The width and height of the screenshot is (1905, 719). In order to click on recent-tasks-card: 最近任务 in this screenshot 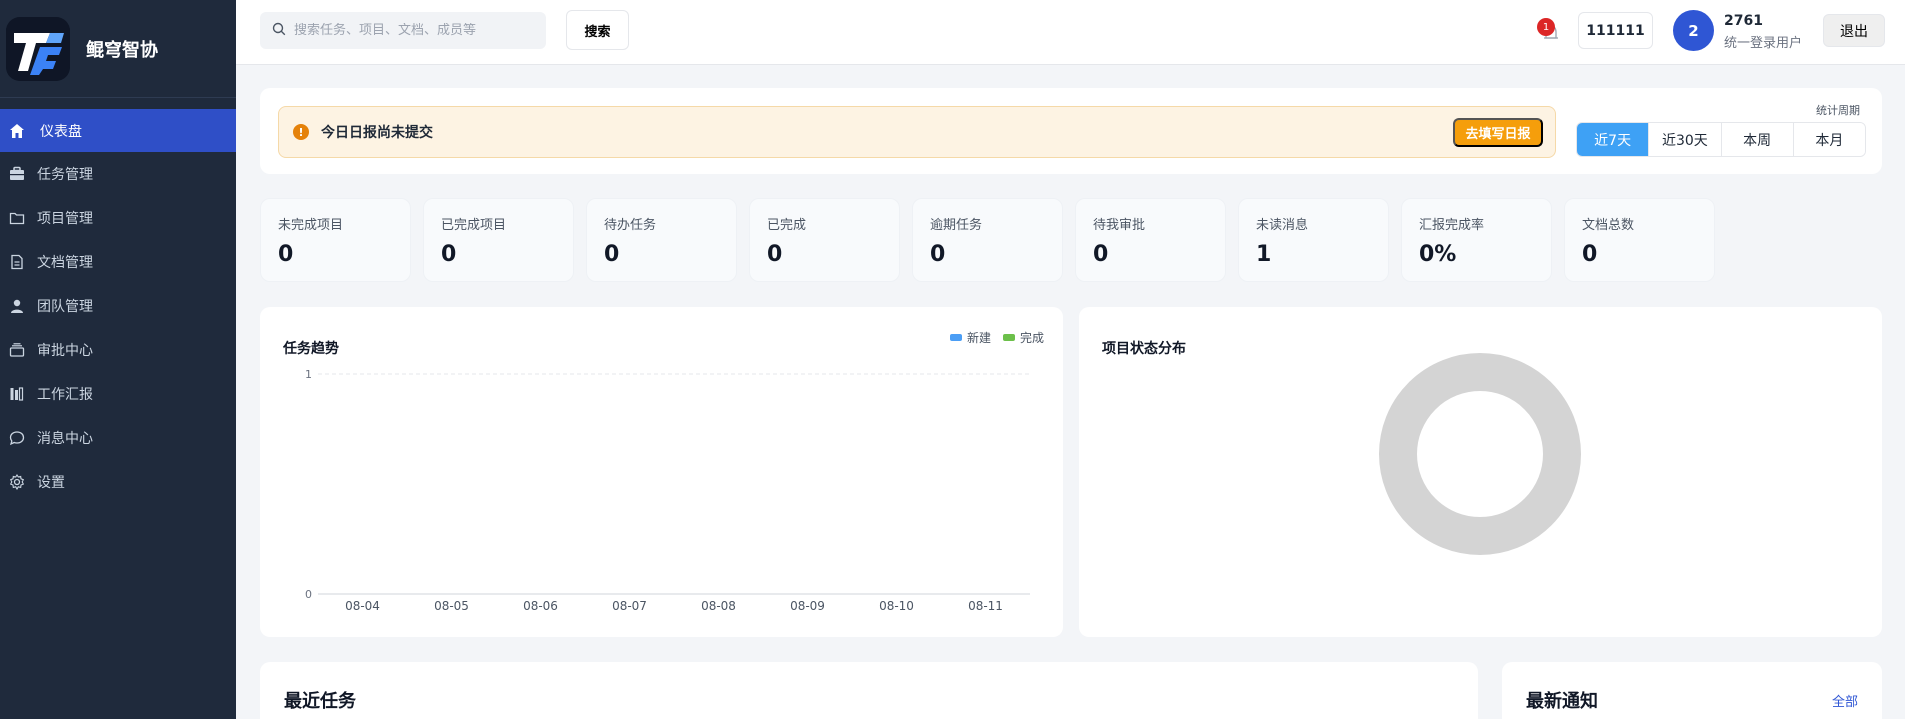, I will do `click(869, 690)`.